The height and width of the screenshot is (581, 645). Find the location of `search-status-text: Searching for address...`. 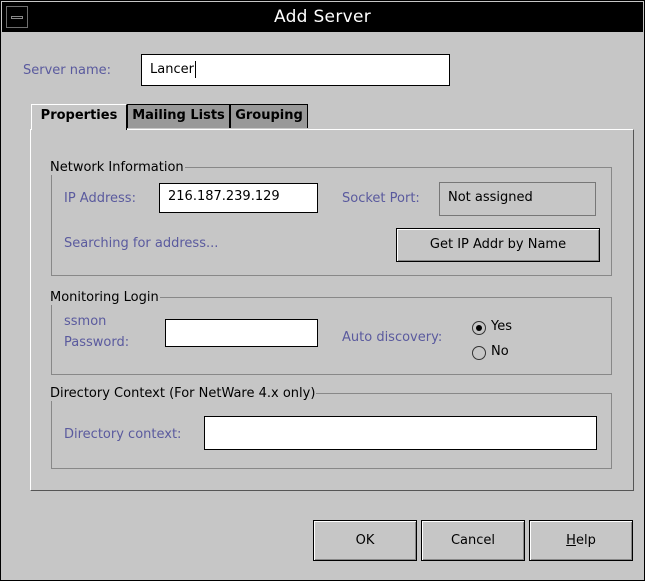

search-status-text: Searching for address... is located at coordinates (141, 243).